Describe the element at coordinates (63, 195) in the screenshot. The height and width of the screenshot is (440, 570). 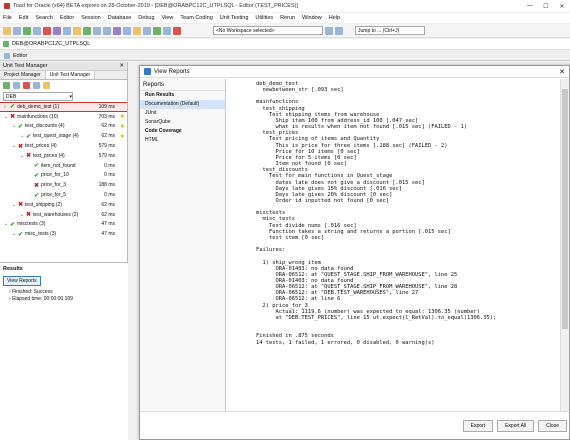
I see `tree-item: ✔ price_for_5 0 ms` at that location.